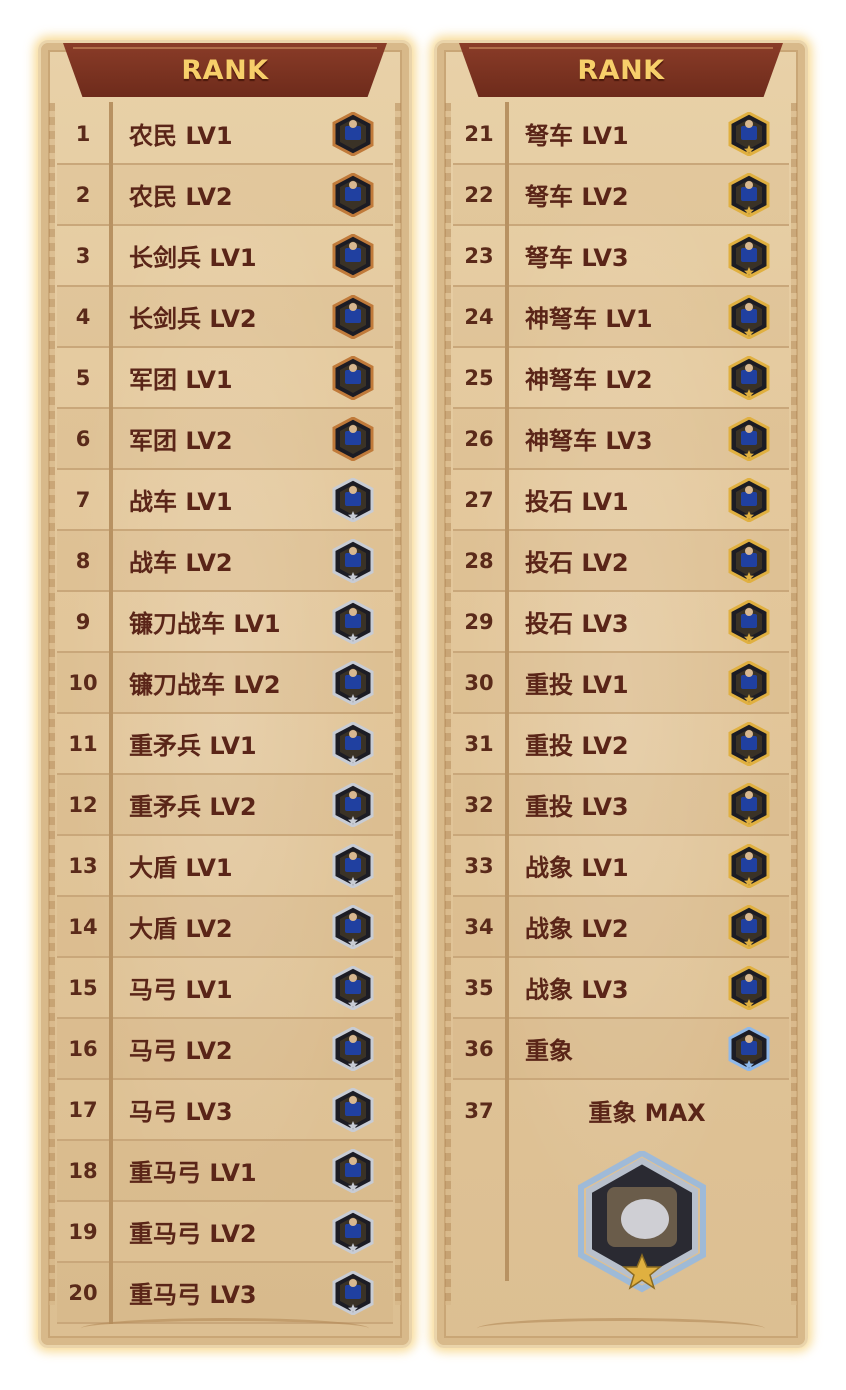  Describe the element at coordinates (353, 499) in the screenshot. I see `chariot-badge-icon` at that location.